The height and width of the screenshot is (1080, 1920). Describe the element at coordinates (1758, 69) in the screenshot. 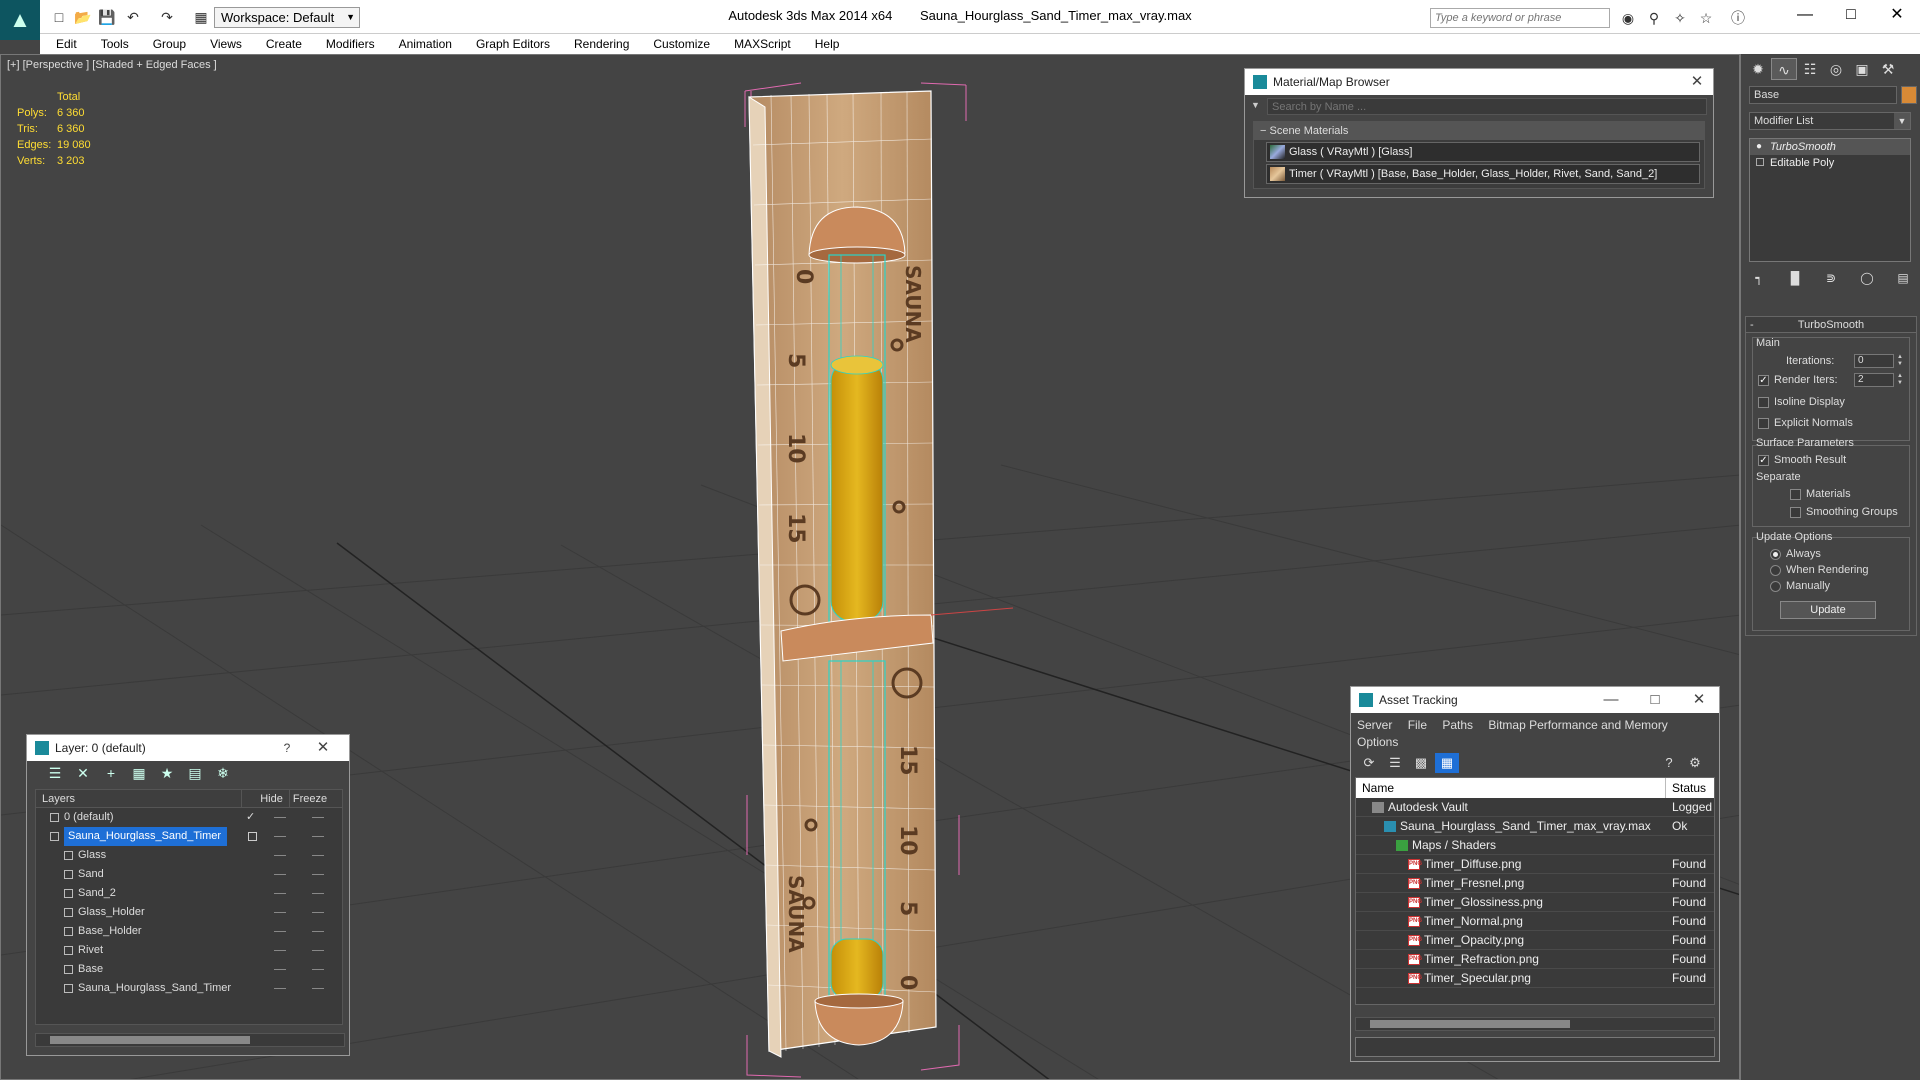

I see `create-tab-icon: ✹` at that location.